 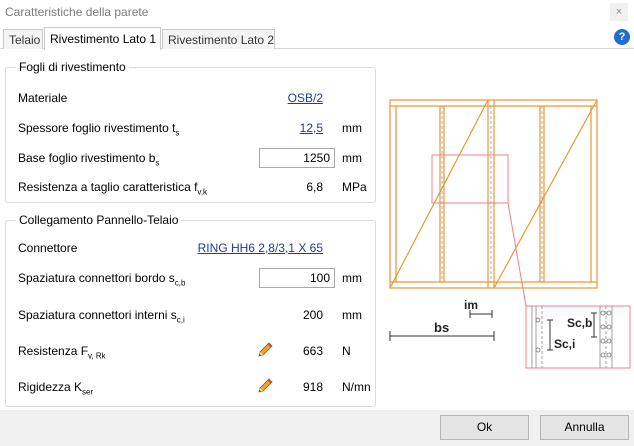 I want to click on title-bar: Caratteristiche della parete ×, so click(x=317, y=12).